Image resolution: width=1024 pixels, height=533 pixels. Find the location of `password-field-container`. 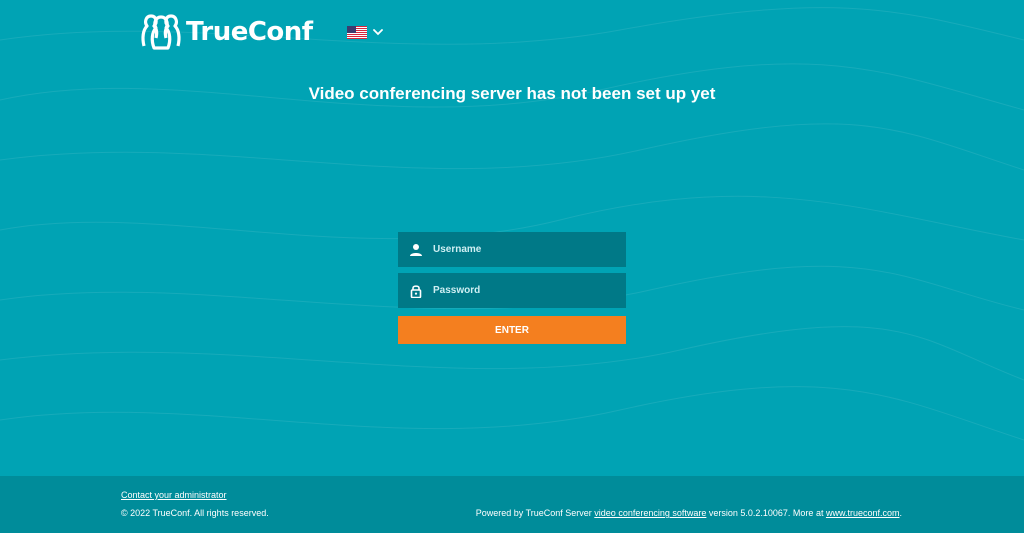

password-field-container is located at coordinates (512, 290).